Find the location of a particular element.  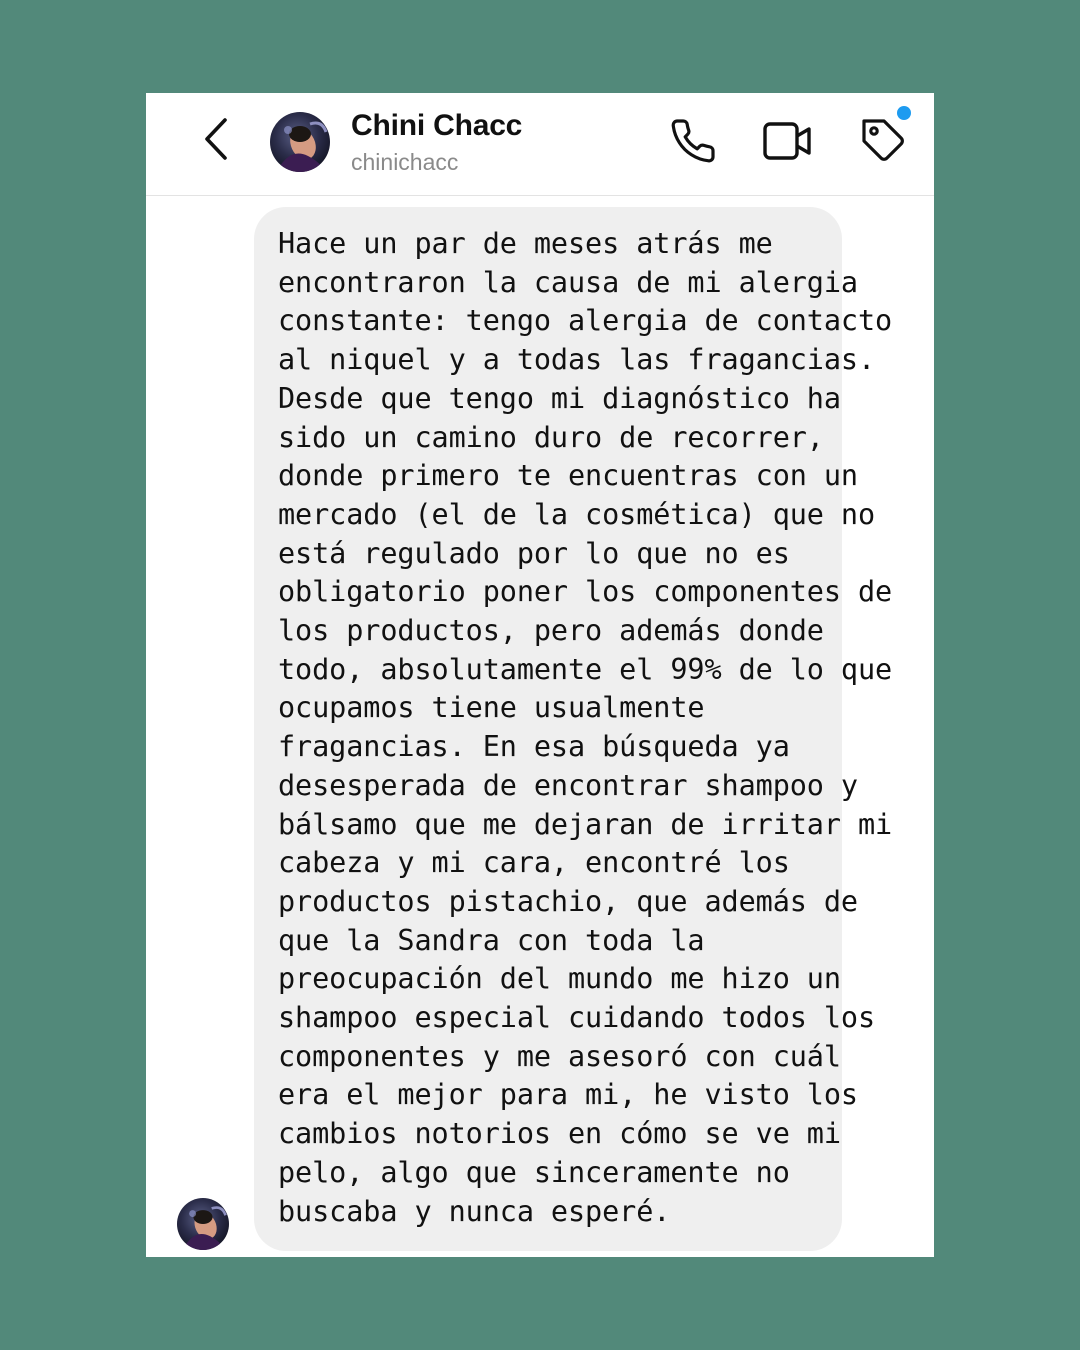

phone-icon is located at coordinates (693, 143).